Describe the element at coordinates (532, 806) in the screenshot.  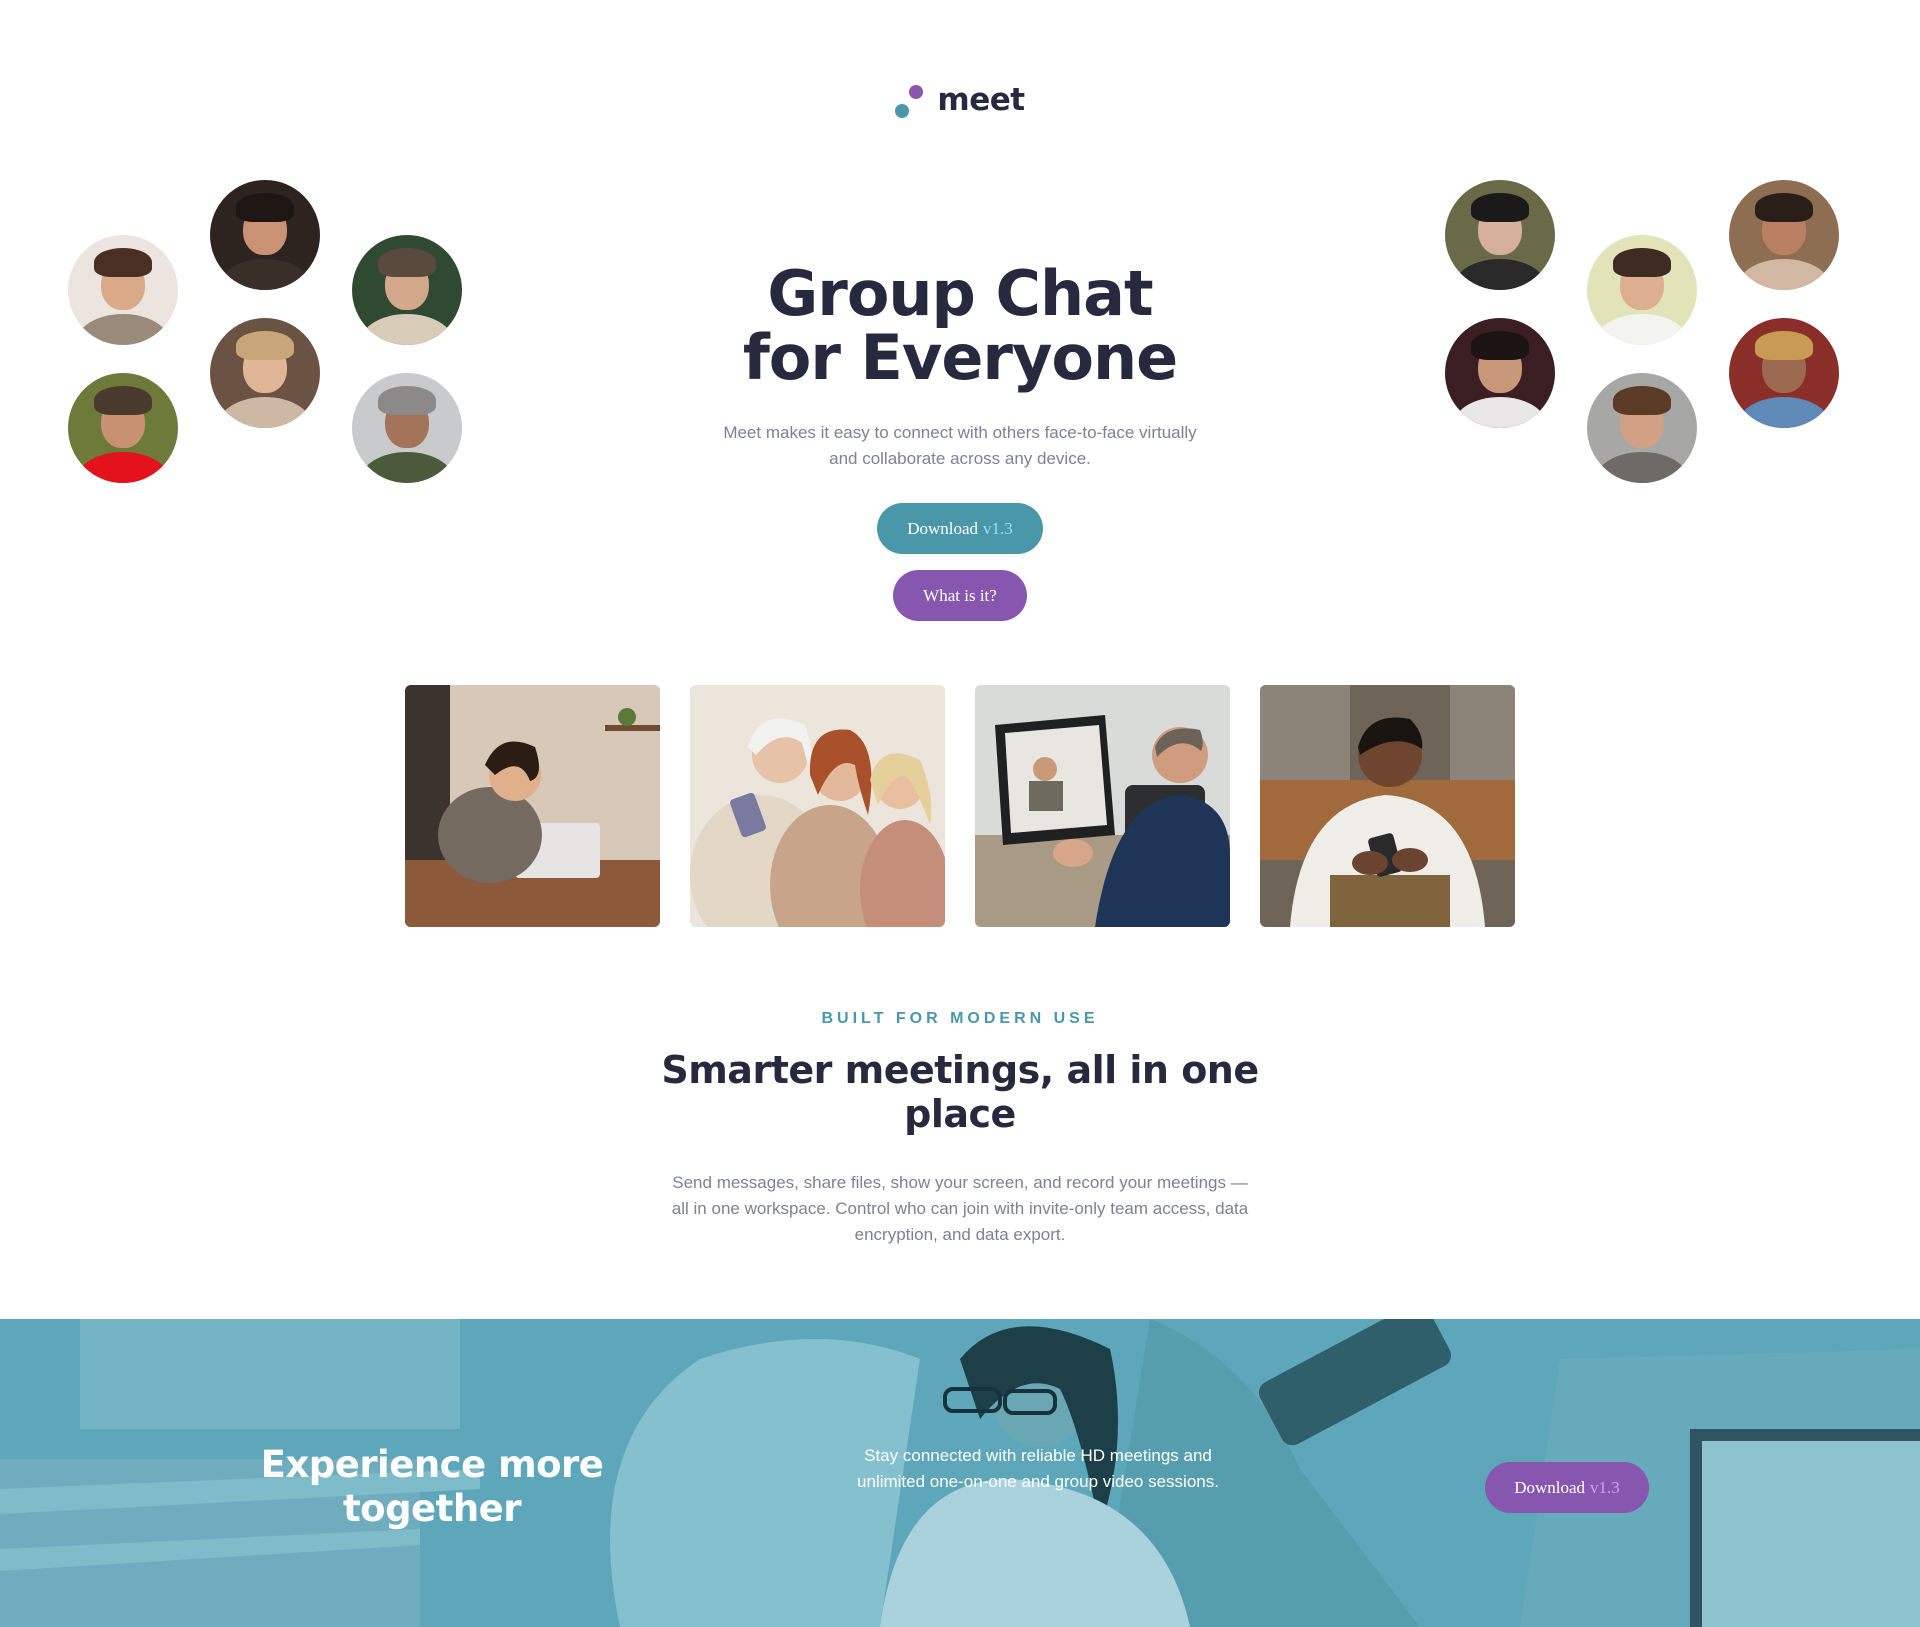
I see `photo-woman-laptop` at that location.